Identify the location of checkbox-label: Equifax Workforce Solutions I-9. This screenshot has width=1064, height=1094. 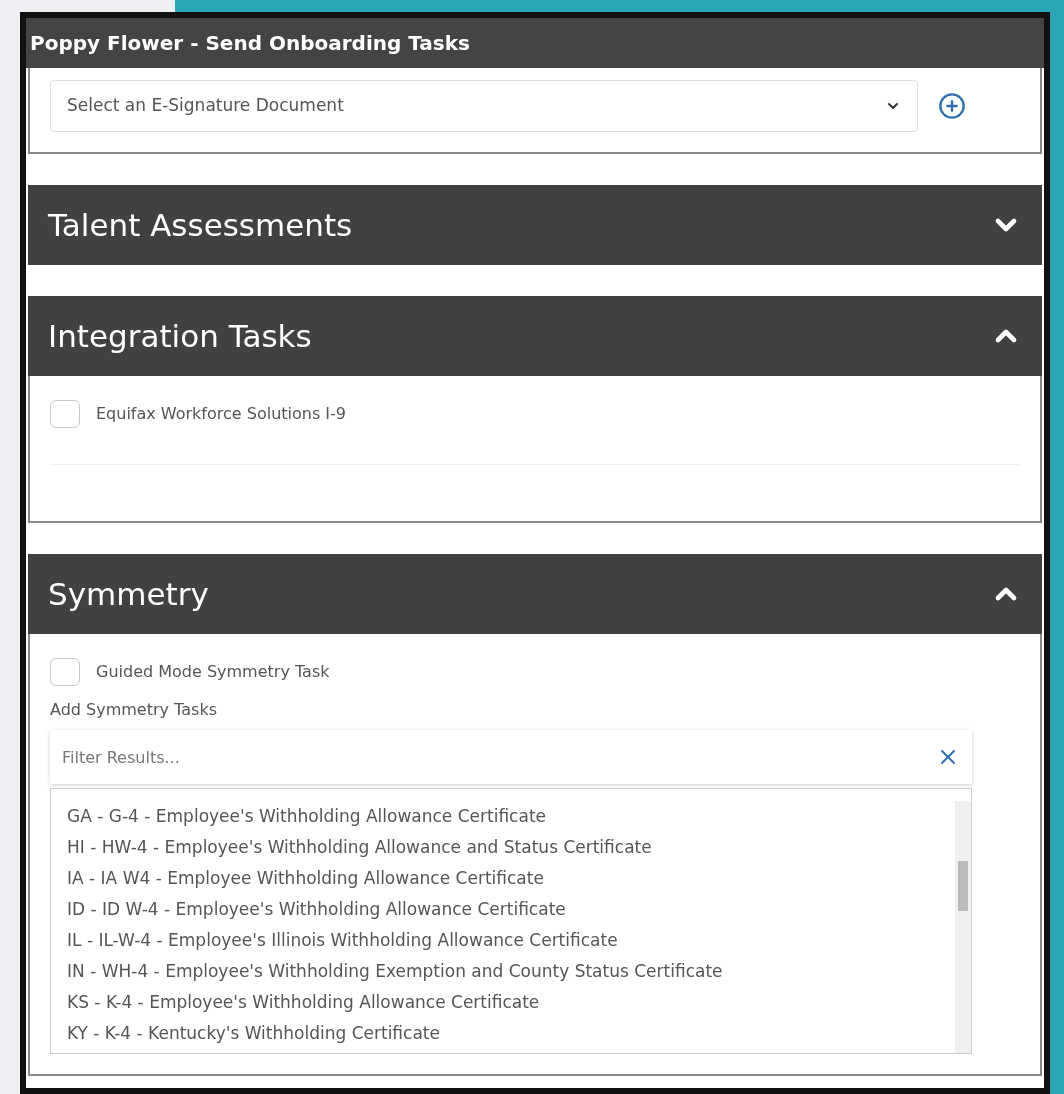
(221, 414).